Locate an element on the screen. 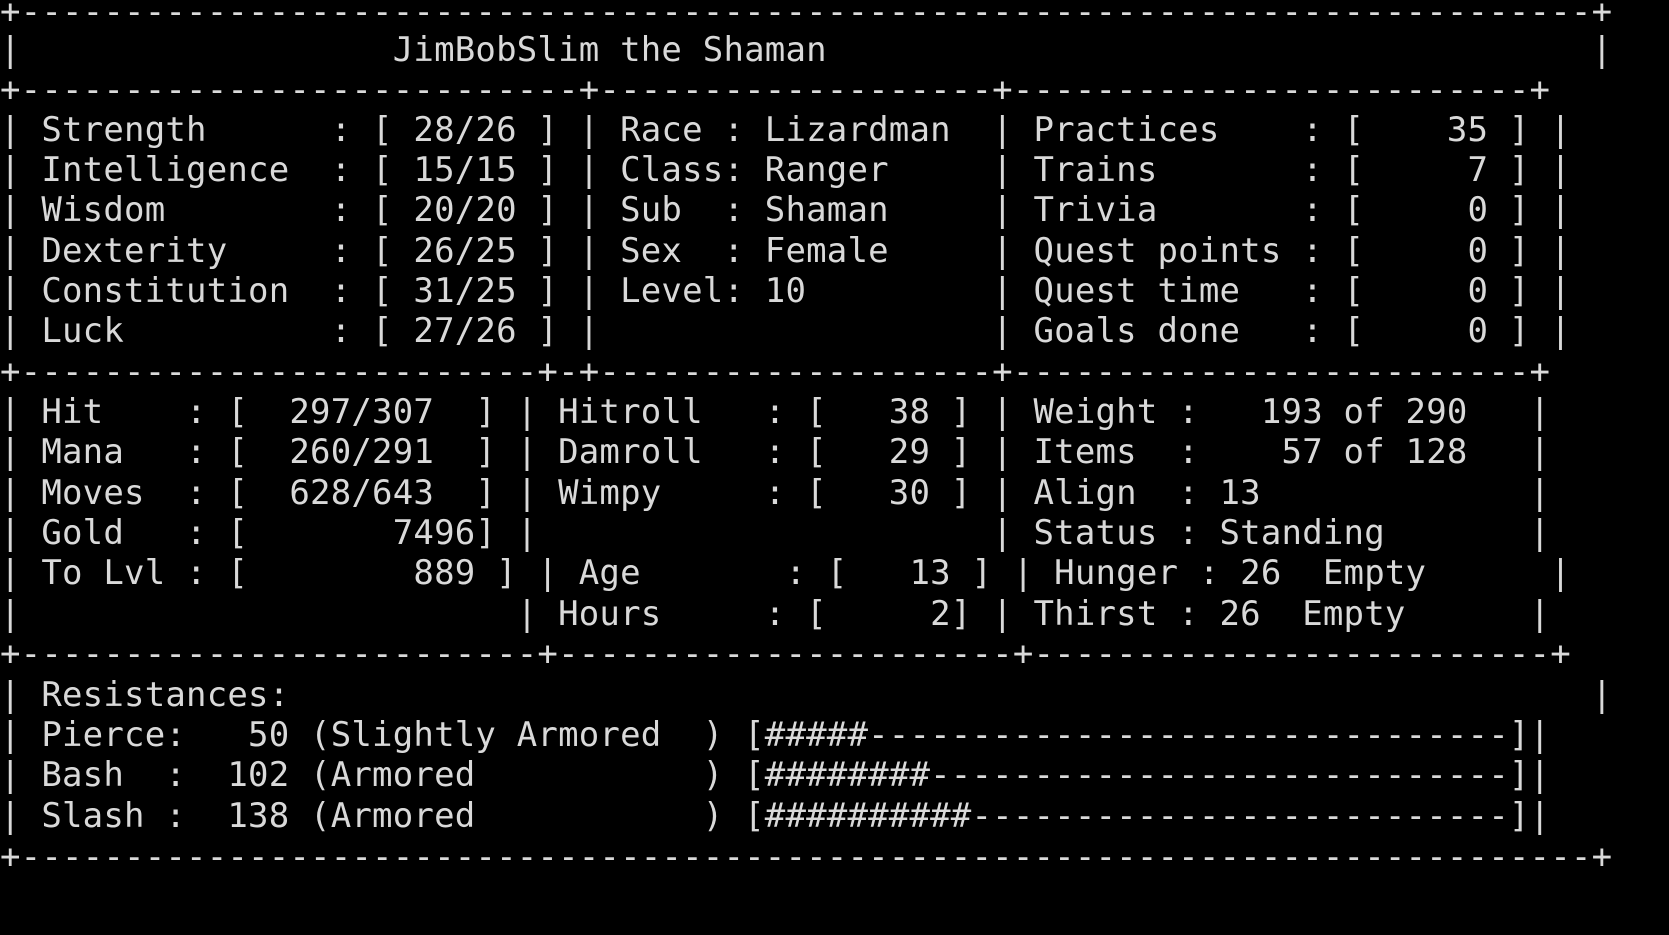  row-resistances-label: | Resistances: | is located at coordinates (806, 695).